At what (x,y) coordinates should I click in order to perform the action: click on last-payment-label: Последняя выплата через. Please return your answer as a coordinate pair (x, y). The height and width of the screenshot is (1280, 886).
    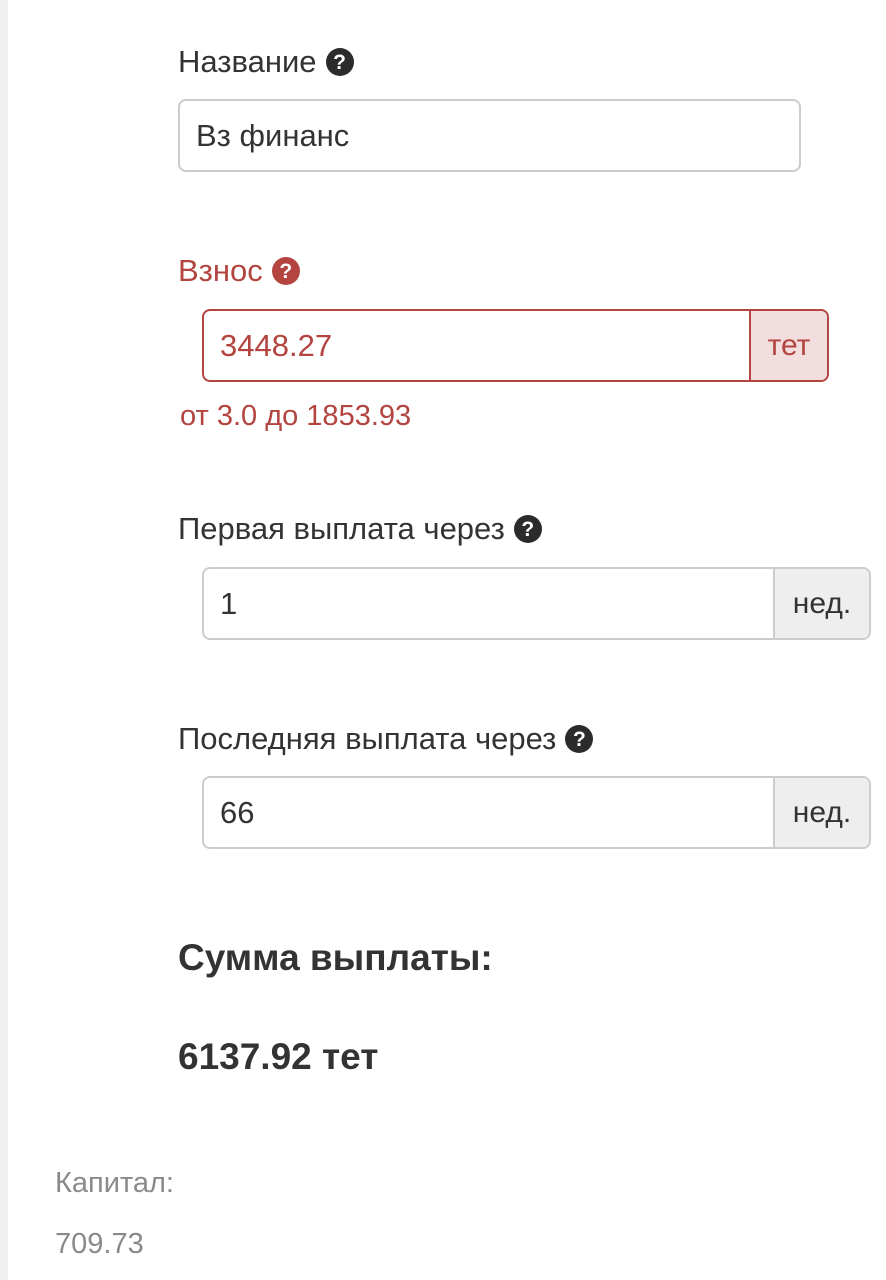
    Looking at the image, I should click on (367, 738).